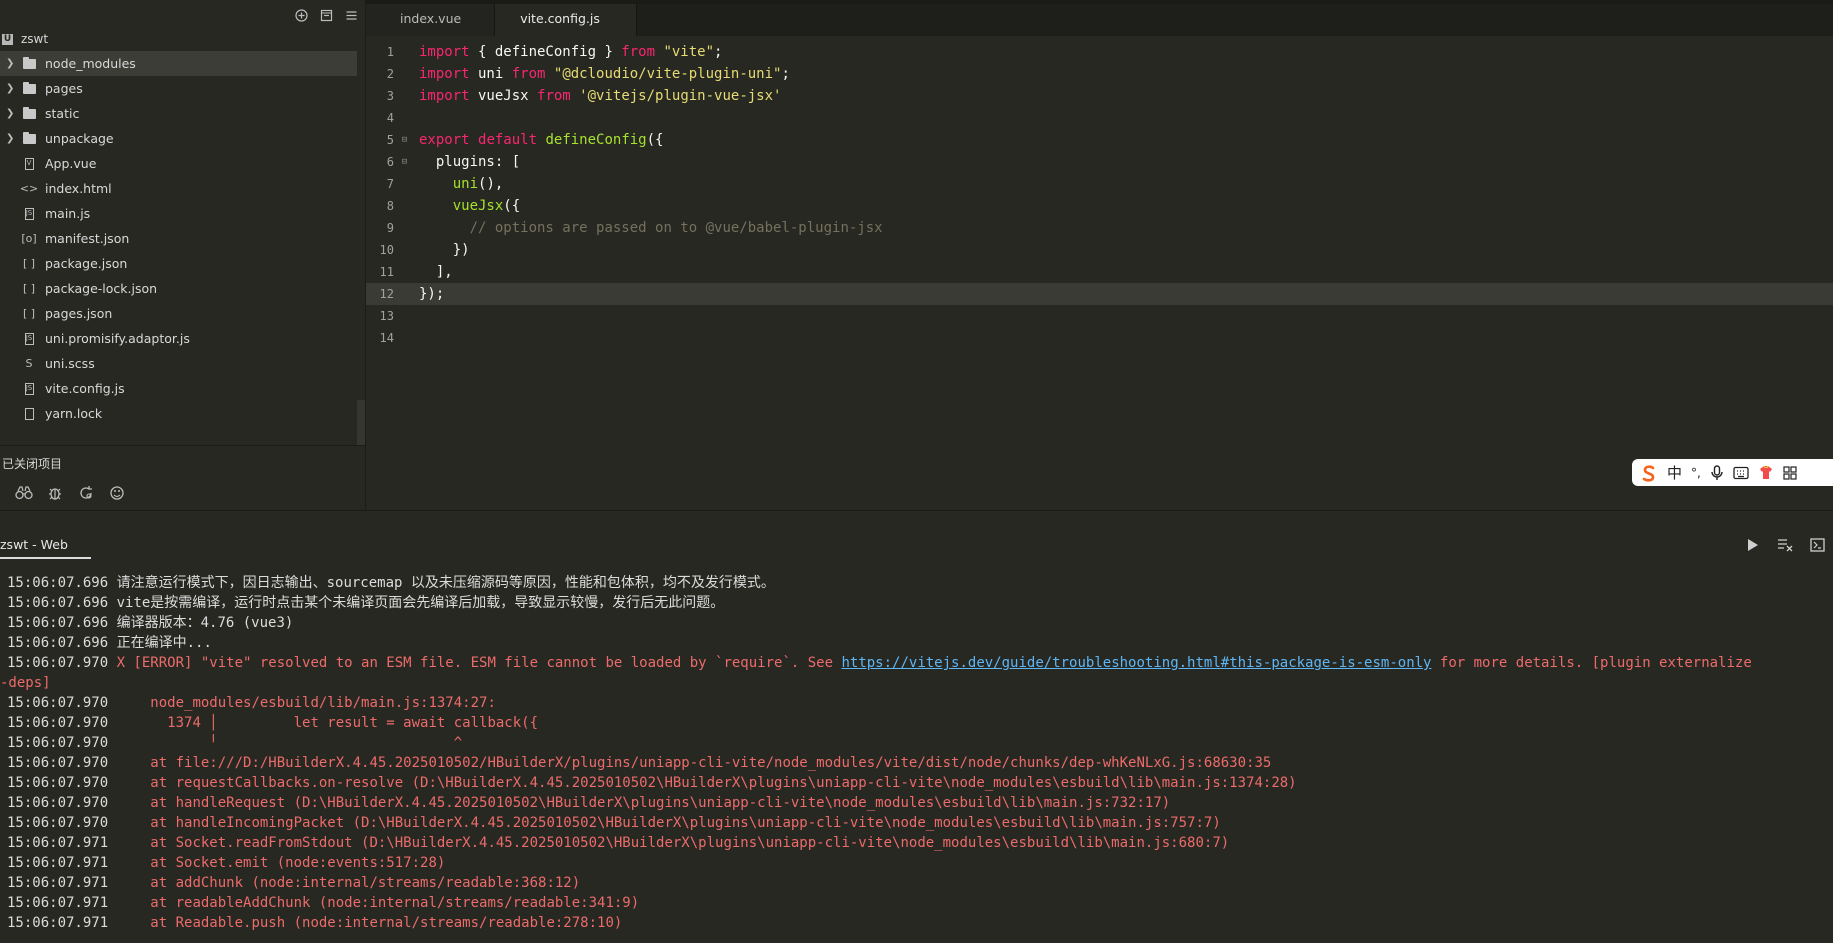 The height and width of the screenshot is (943, 1833). What do you see at coordinates (1696, 473) in the screenshot?
I see `ime-punctuation-mode: °,` at bounding box center [1696, 473].